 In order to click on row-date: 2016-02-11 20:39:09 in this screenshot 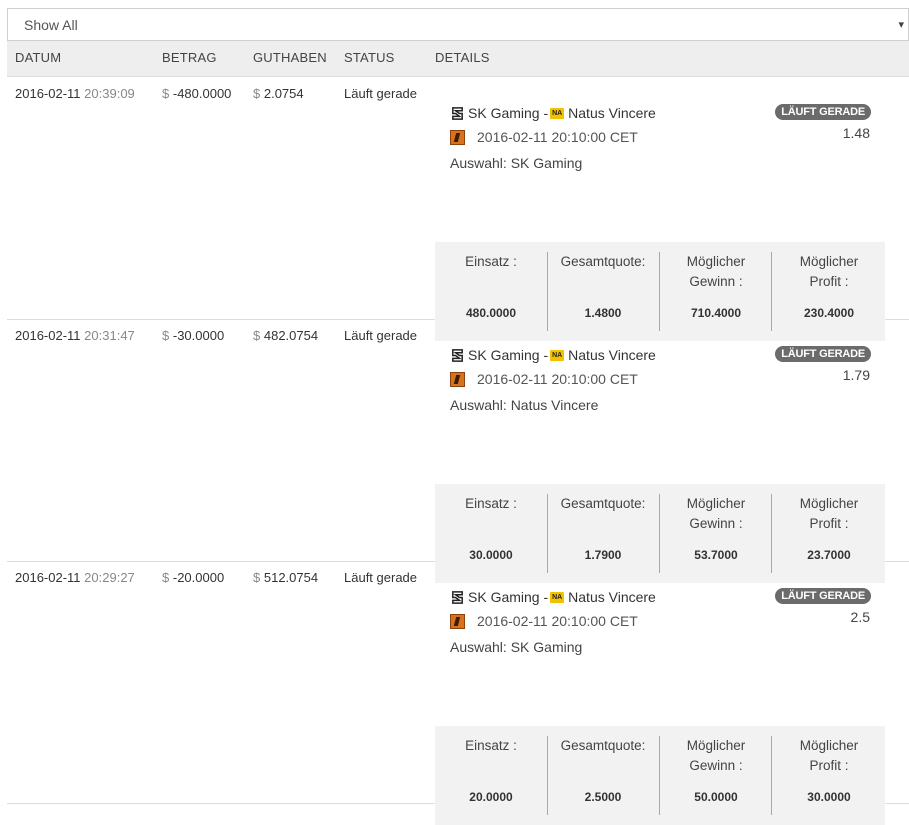, I will do `click(75, 93)`.